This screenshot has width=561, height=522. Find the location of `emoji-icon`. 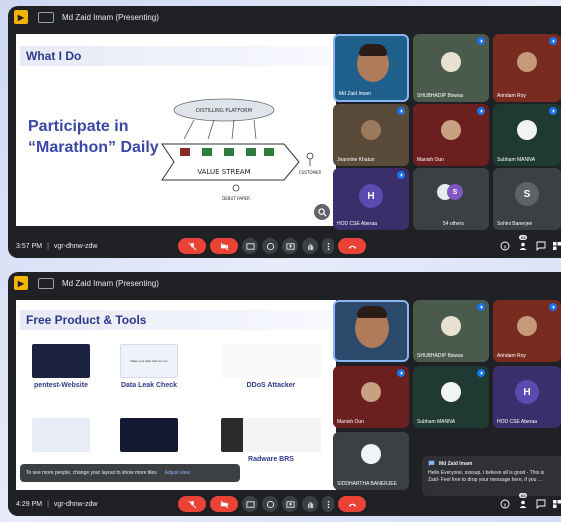

emoji-icon is located at coordinates (270, 246).